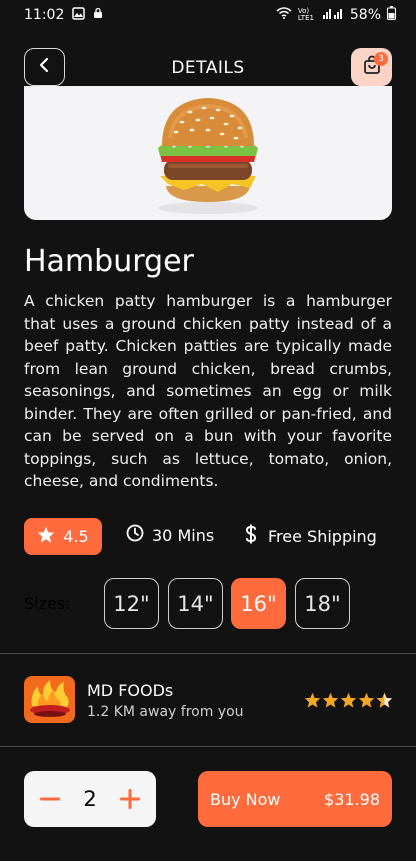 Image resolution: width=416 pixels, height=861 pixels. Describe the element at coordinates (391, 15) in the screenshot. I see `battery-icon` at that location.